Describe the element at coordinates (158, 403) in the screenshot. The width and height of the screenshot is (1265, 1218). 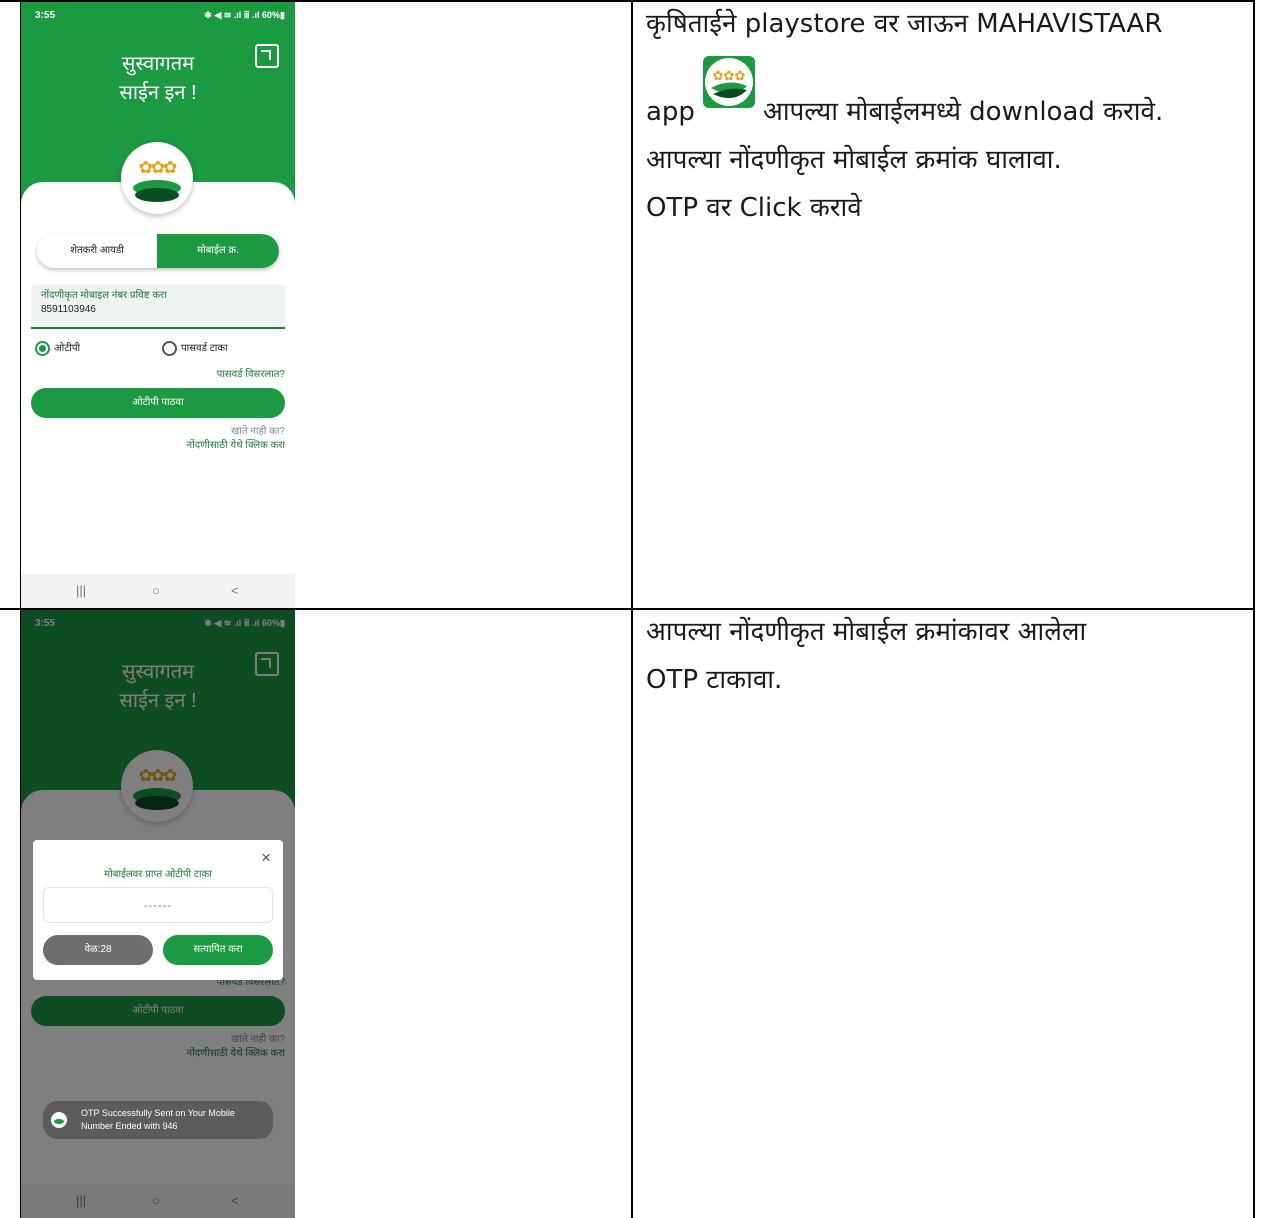
I see `send-otp-button: ओटीपी पाठवा` at that location.